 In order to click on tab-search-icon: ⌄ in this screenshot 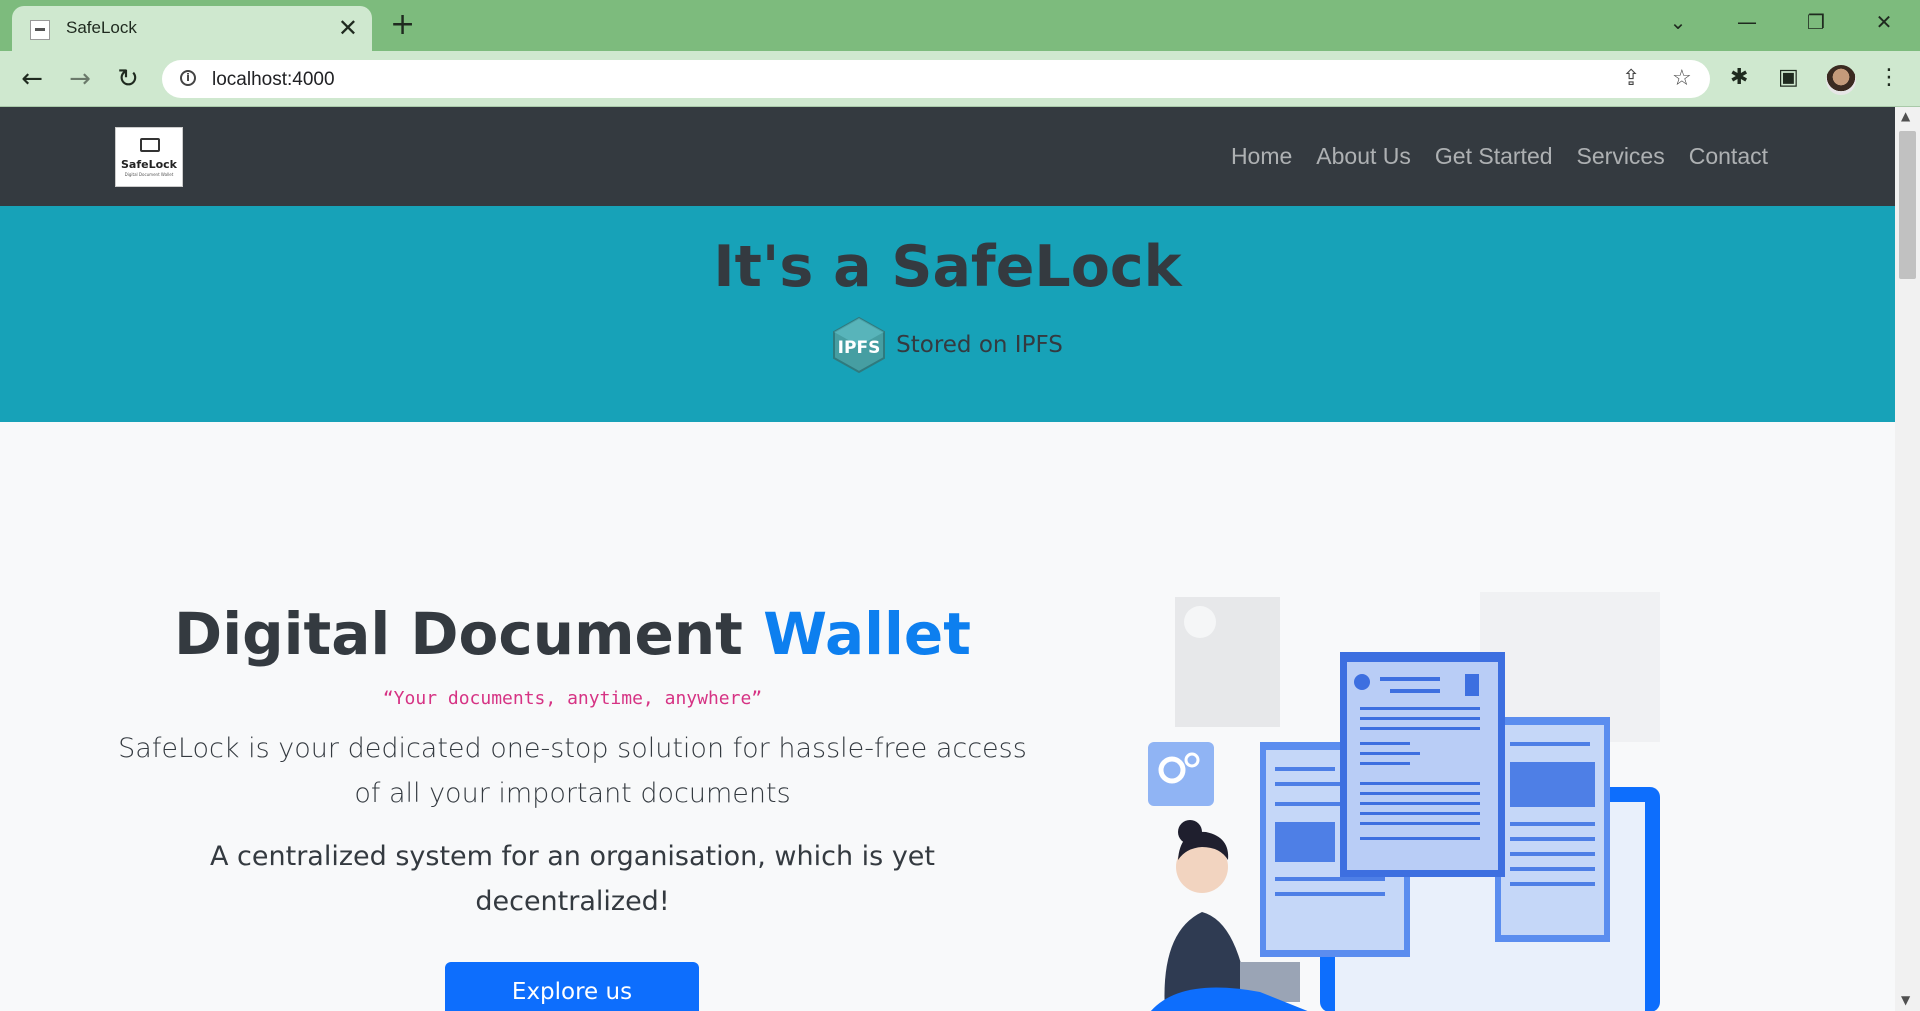, I will do `click(1678, 22)`.